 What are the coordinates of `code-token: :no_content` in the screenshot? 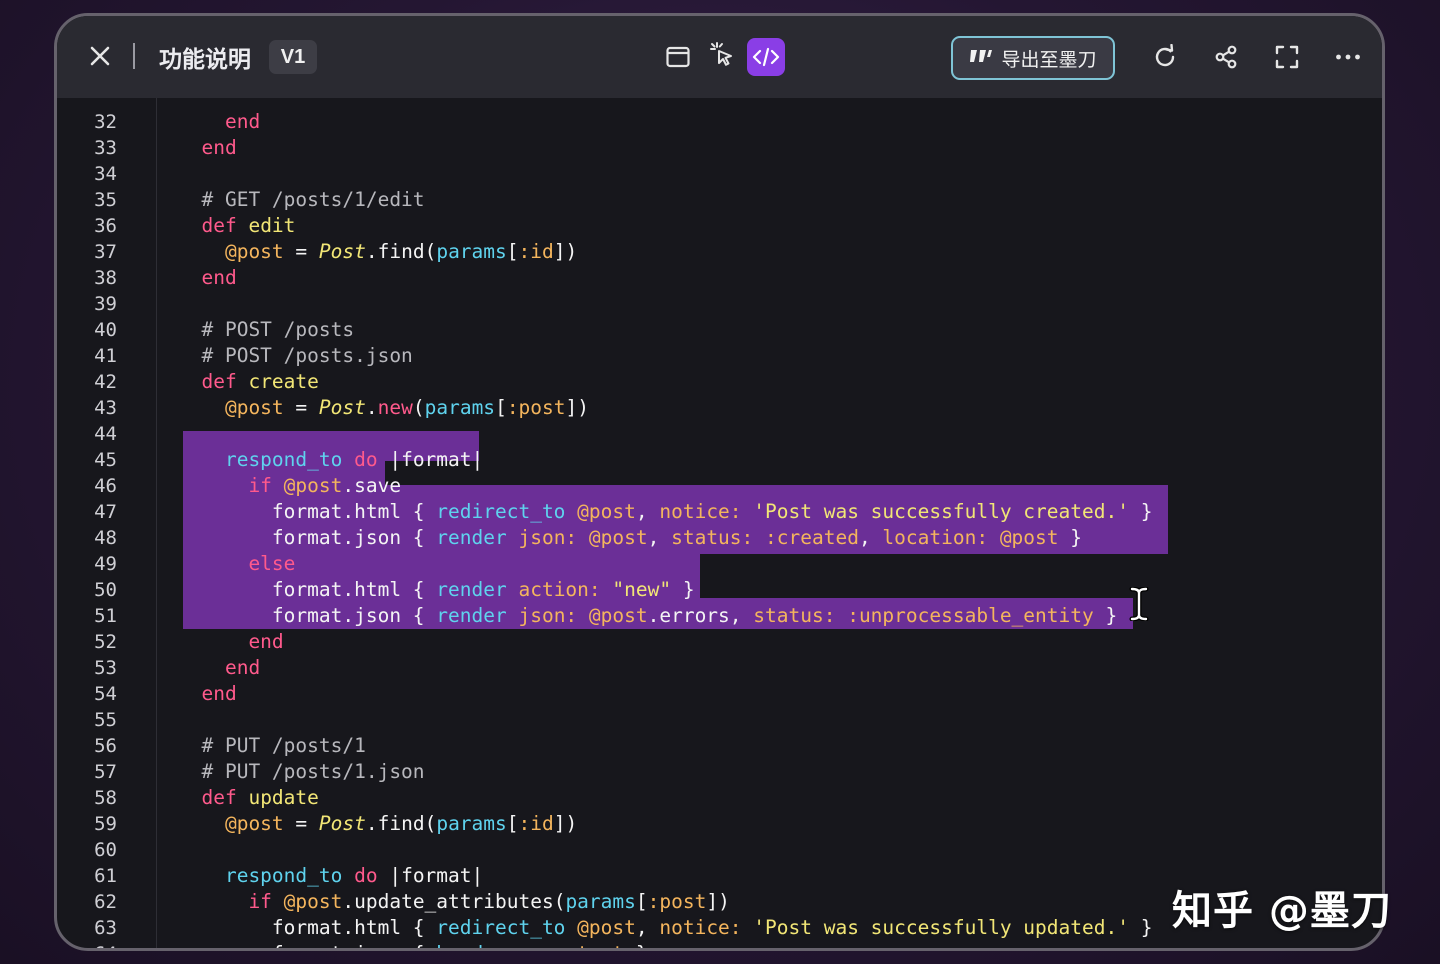 It's located at (559, 945).